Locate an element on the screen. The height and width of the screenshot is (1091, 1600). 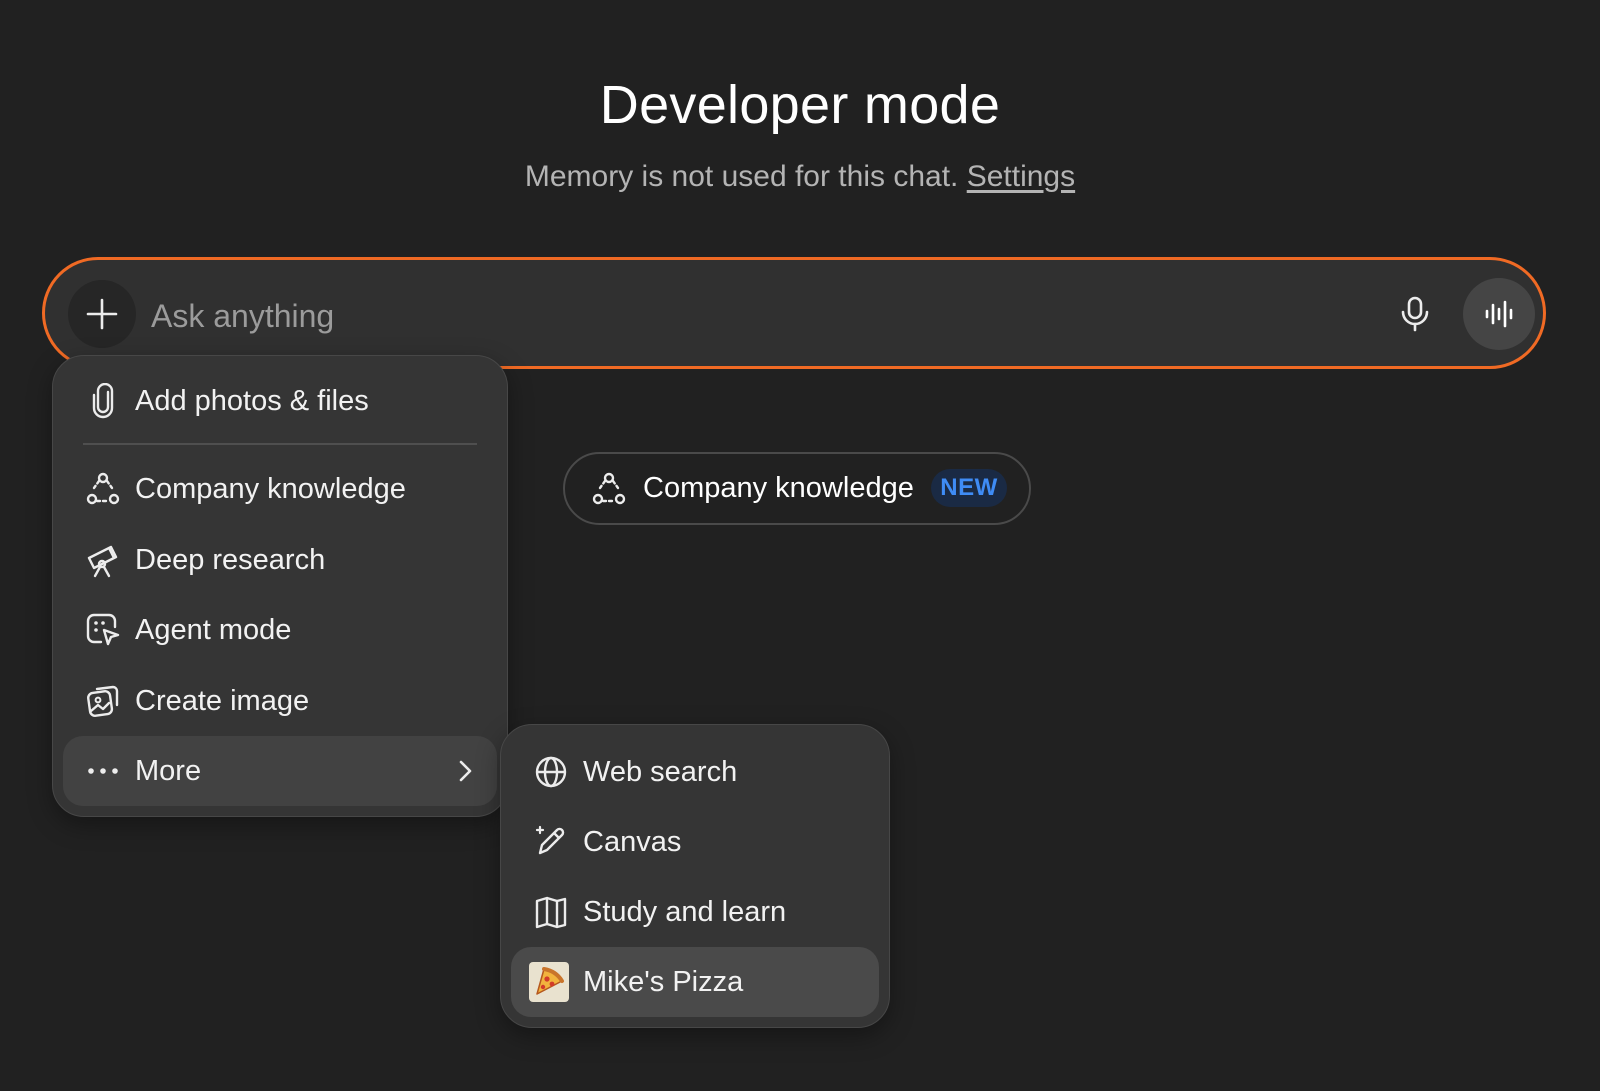
submenu-item-mikes-pizza: Mike's Pizza is located at coordinates (695, 982).